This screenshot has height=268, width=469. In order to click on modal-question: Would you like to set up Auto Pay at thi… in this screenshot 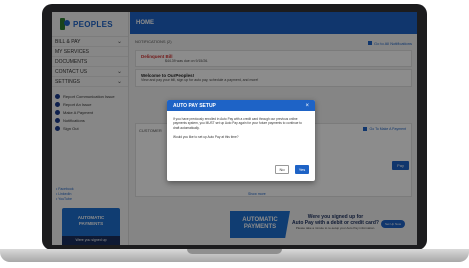, I will do `click(206, 136)`.